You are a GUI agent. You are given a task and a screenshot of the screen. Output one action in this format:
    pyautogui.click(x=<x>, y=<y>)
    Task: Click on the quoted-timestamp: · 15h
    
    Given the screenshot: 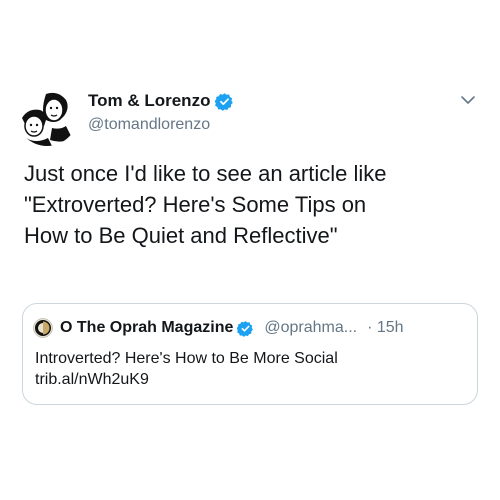 What is the action you would take?
    pyautogui.click(x=385, y=328)
    